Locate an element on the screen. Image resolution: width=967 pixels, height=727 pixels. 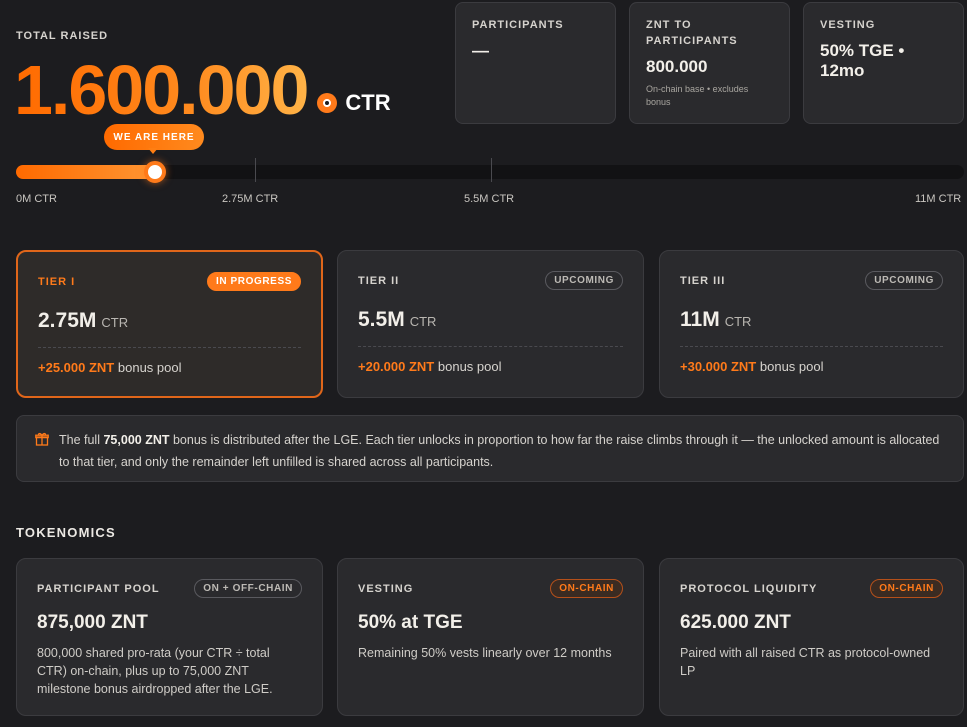
tier-bonus-amount: +30.000 ZNT is located at coordinates (718, 366).